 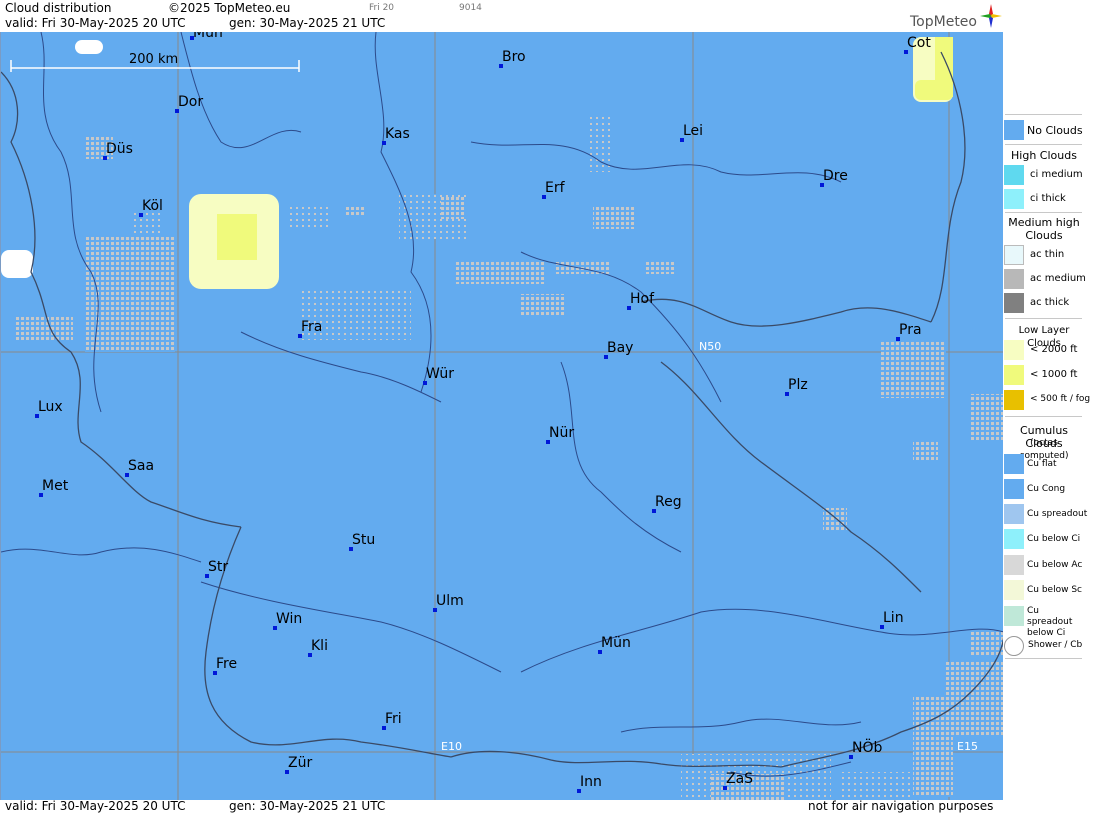 I want to click on city-kli: Kli, so click(x=318, y=648).